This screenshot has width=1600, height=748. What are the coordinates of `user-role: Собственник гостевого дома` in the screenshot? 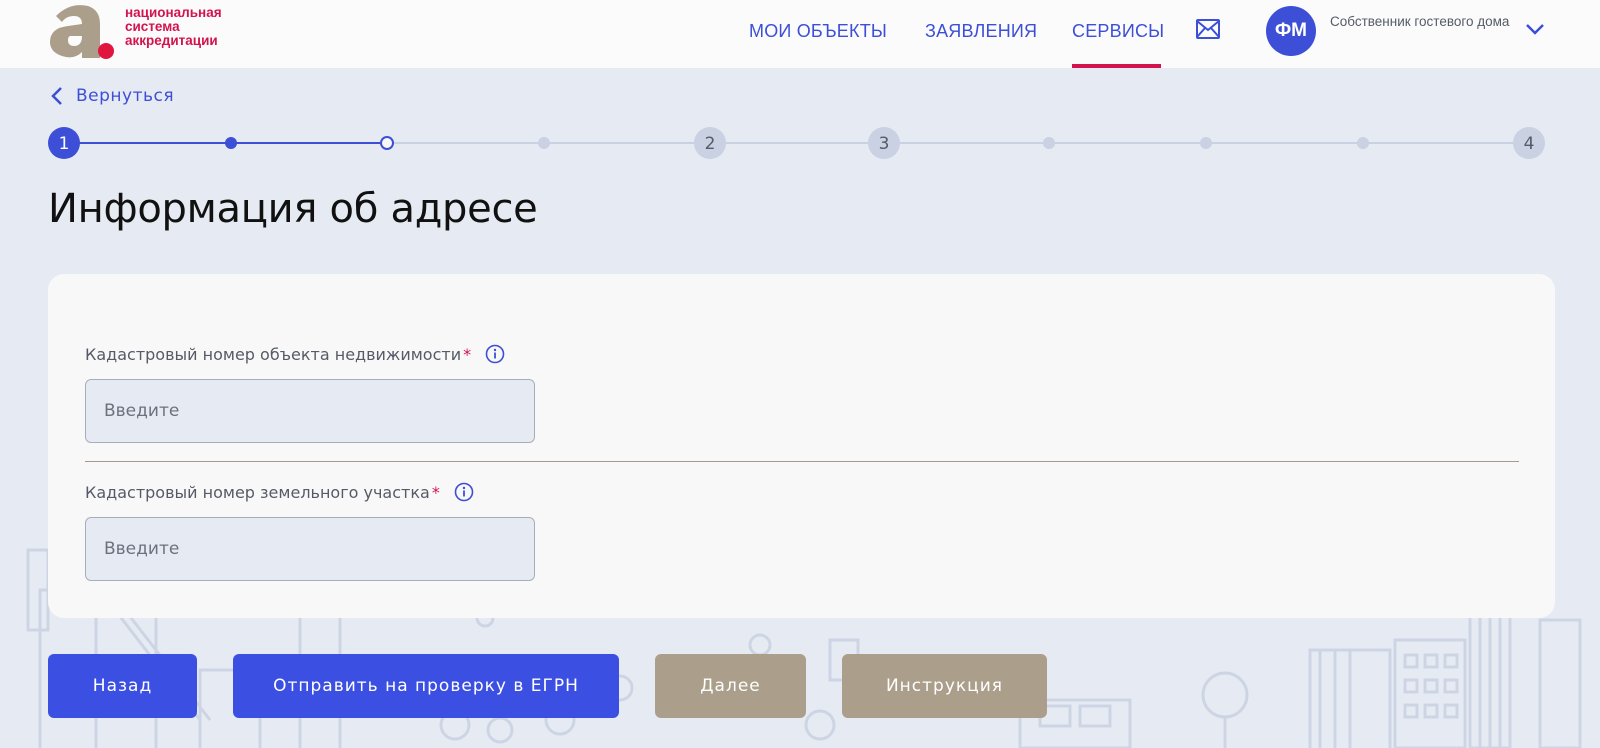 It's located at (1420, 21).